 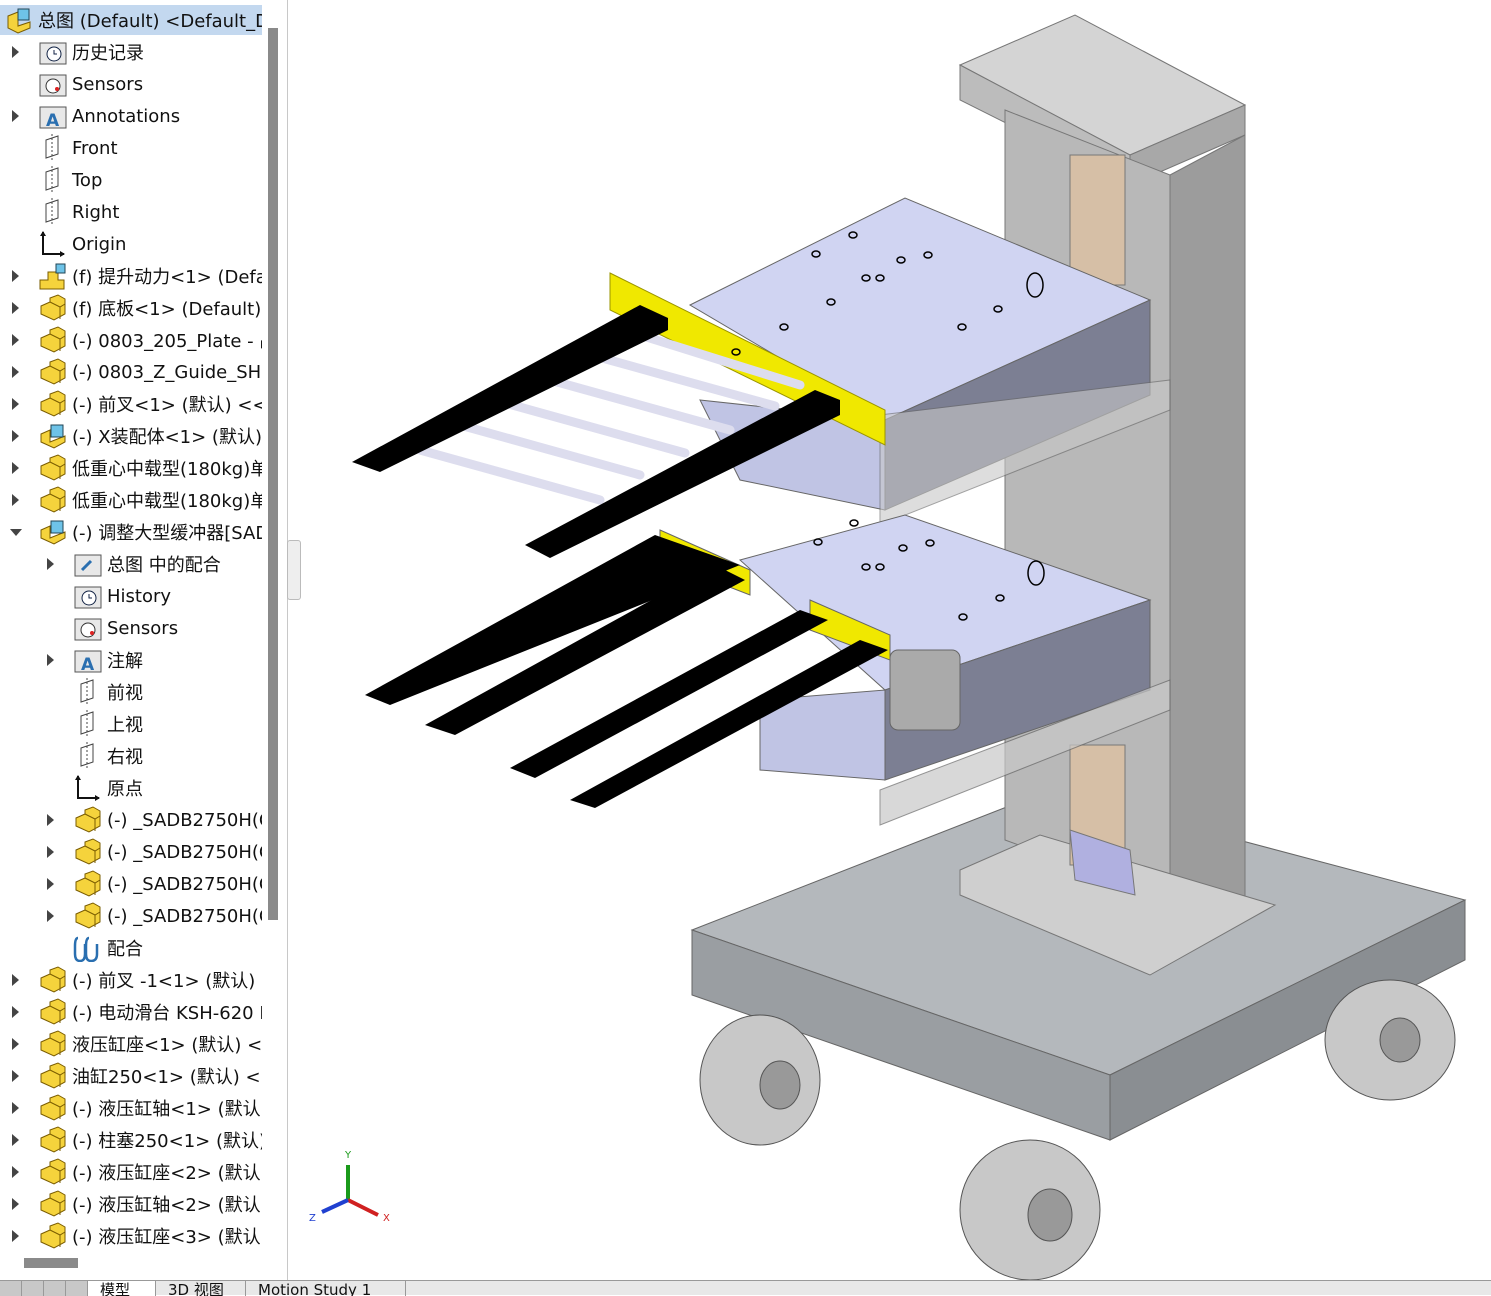 What do you see at coordinates (131, 1108) in the screenshot?
I see `tree-item: (-) 液压缸轴<1> (默认)` at bounding box center [131, 1108].